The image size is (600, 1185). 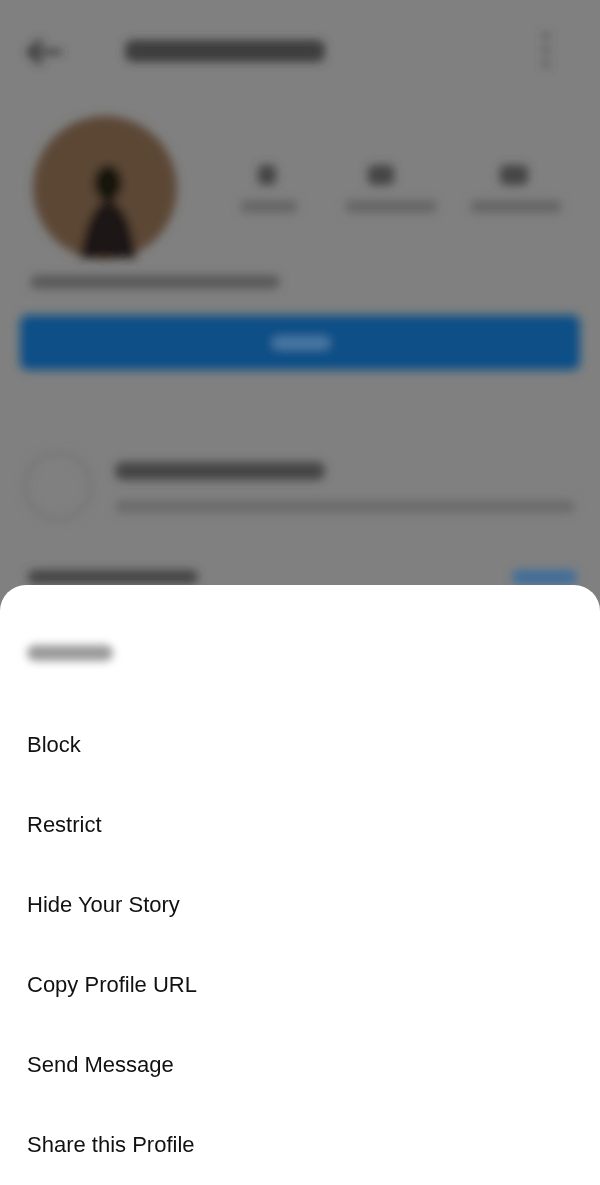 I want to click on menu-item: Hide Your Story, so click(x=103, y=905).